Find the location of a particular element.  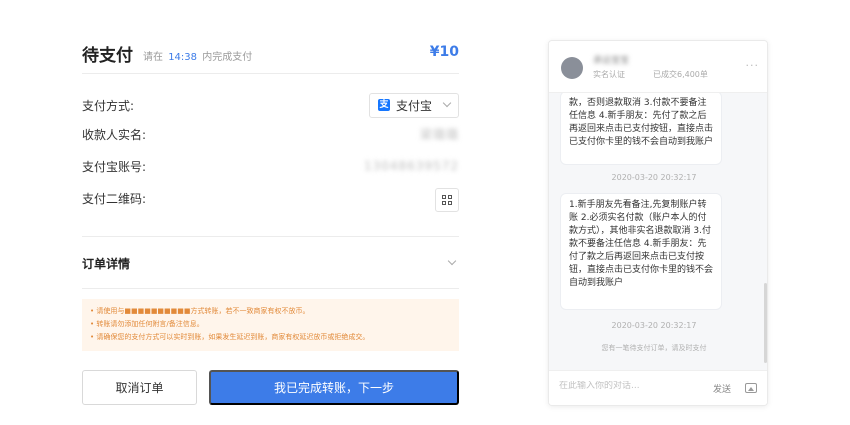

payment-method-row: 支付方式: 支 支付宝 is located at coordinates (270, 105).